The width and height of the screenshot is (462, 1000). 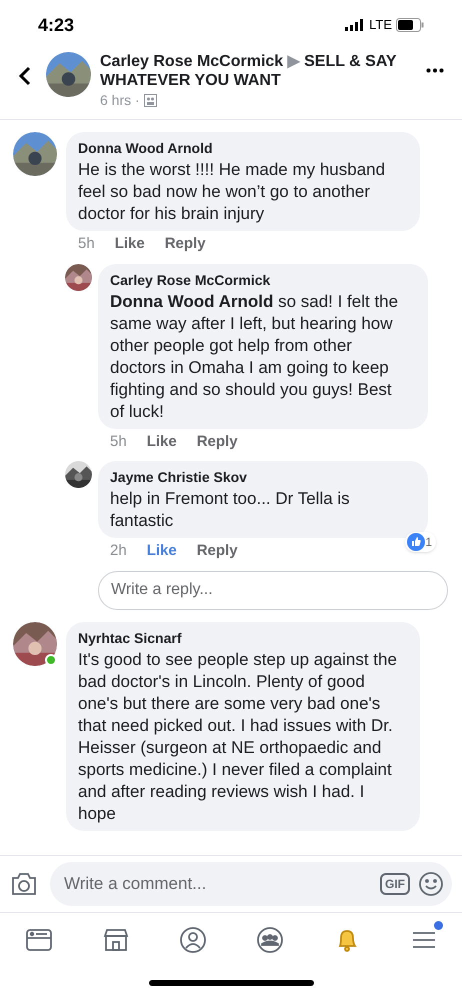 What do you see at coordinates (249, 71) in the screenshot?
I see `post-title: Carley Rose McCormick ▶ SELL & SAY WHATEVER YOU WANT` at bounding box center [249, 71].